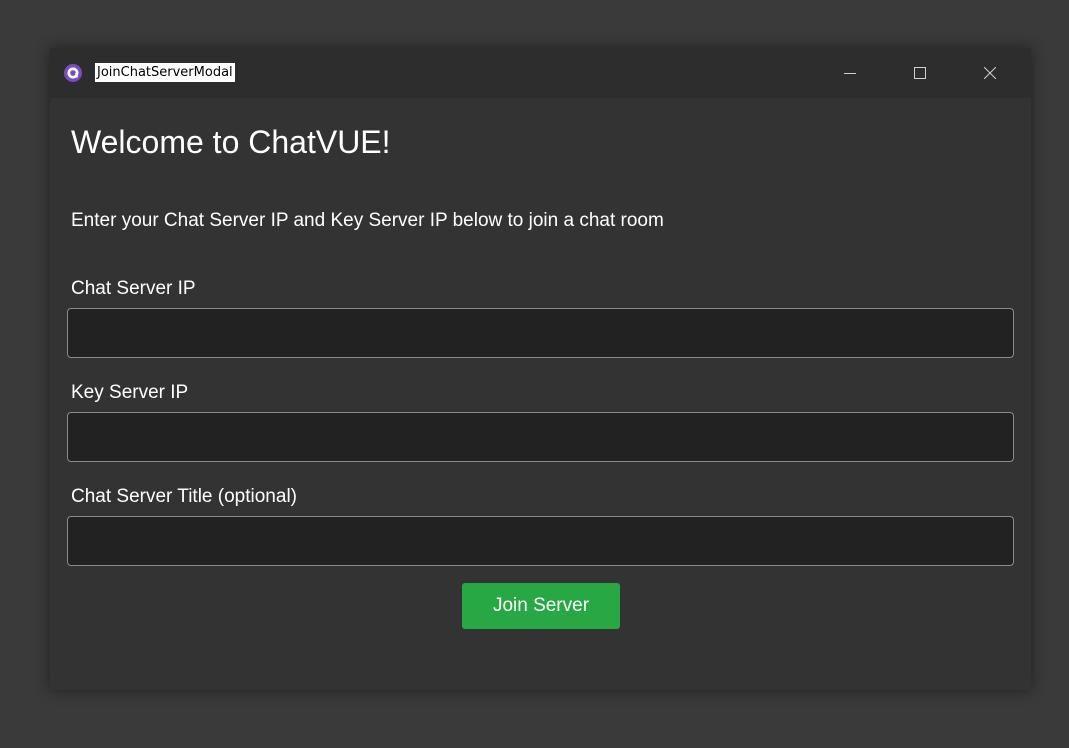  Describe the element at coordinates (133, 288) in the screenshot. I see `chat-server-ip-label: Chat Server IP` at that location.